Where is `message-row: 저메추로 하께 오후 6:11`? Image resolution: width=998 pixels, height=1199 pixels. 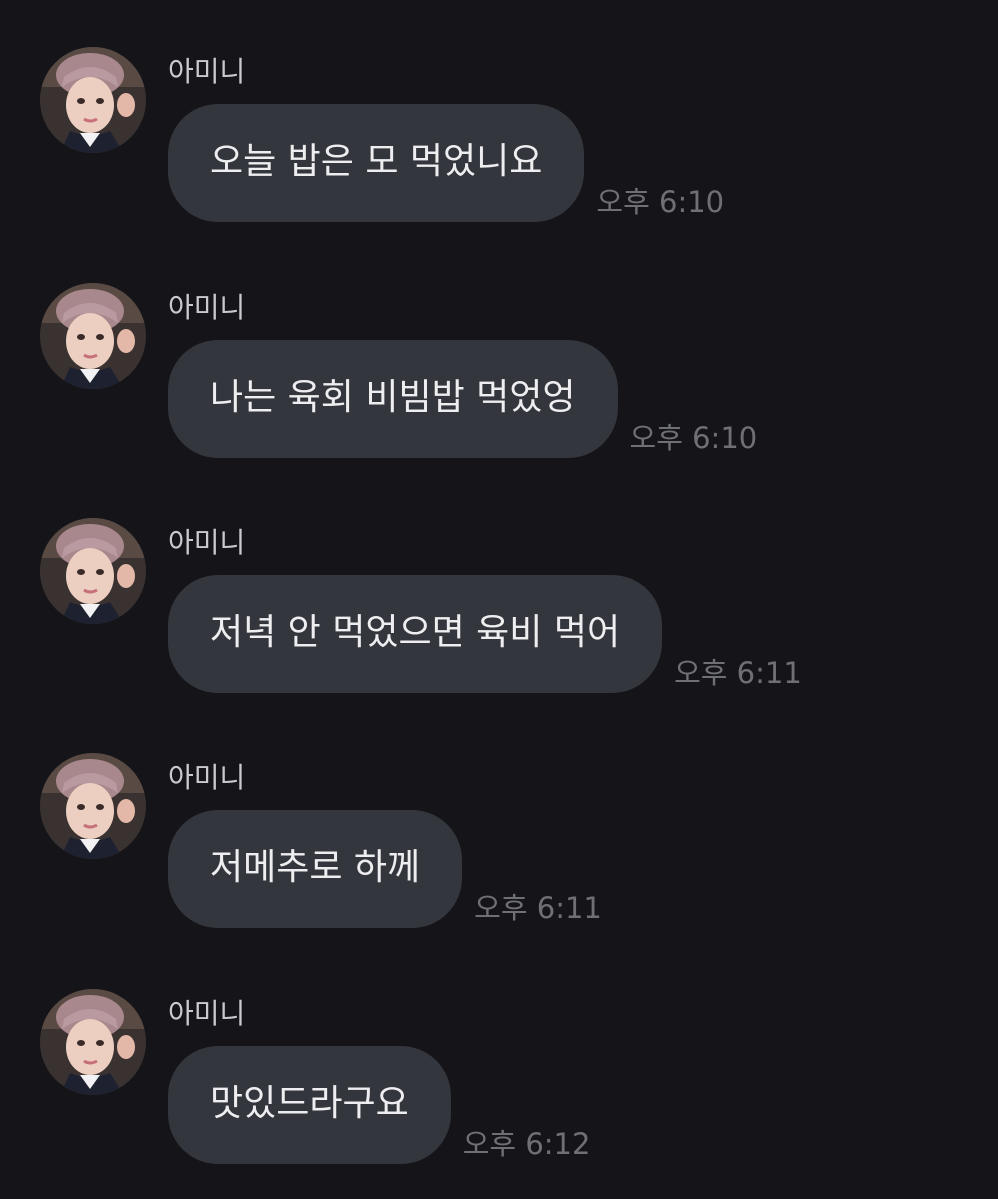 message-row: 저메추로 하께 오후 6:11 is located at coordinates (385, 869).